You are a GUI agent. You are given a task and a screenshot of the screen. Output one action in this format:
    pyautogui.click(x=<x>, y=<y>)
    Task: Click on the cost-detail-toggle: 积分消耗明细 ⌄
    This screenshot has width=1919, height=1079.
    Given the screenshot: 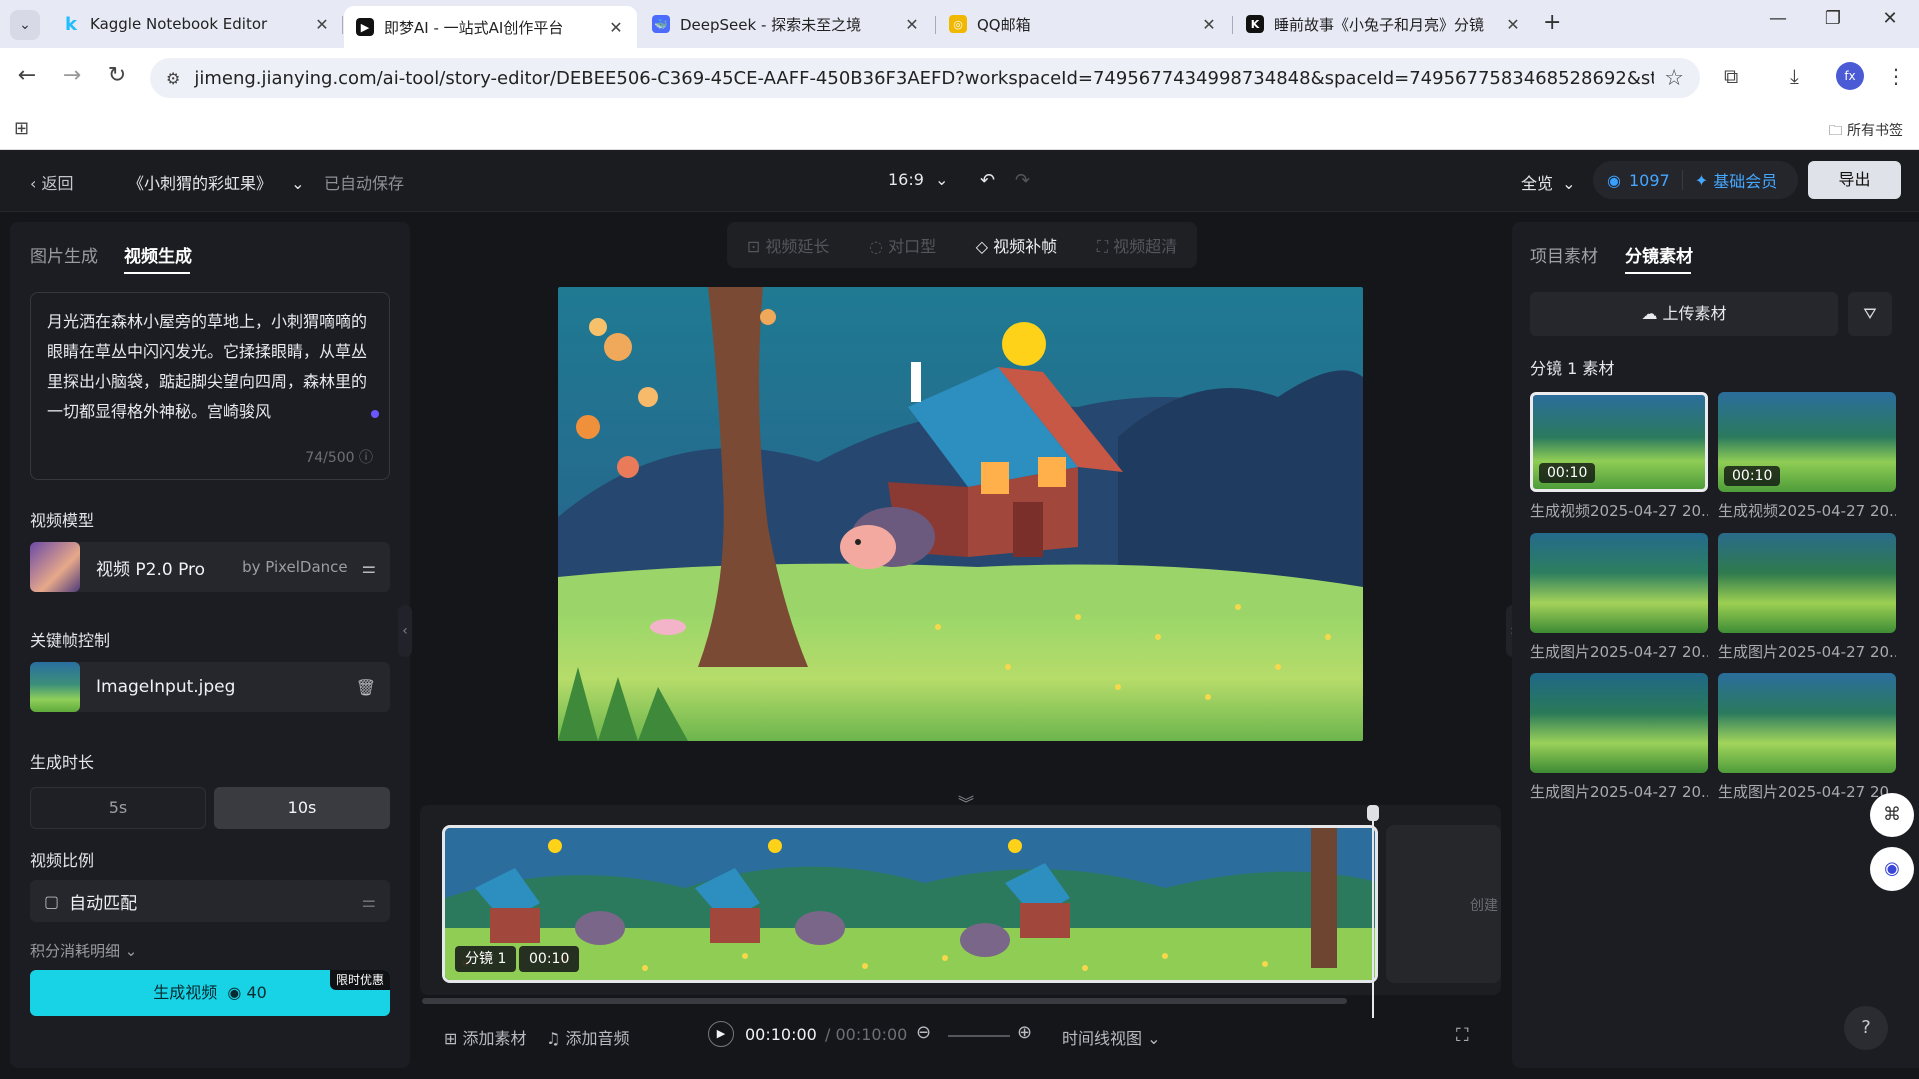 What is the action you would take?
    pyautogui.click(x=83, y=950)
    